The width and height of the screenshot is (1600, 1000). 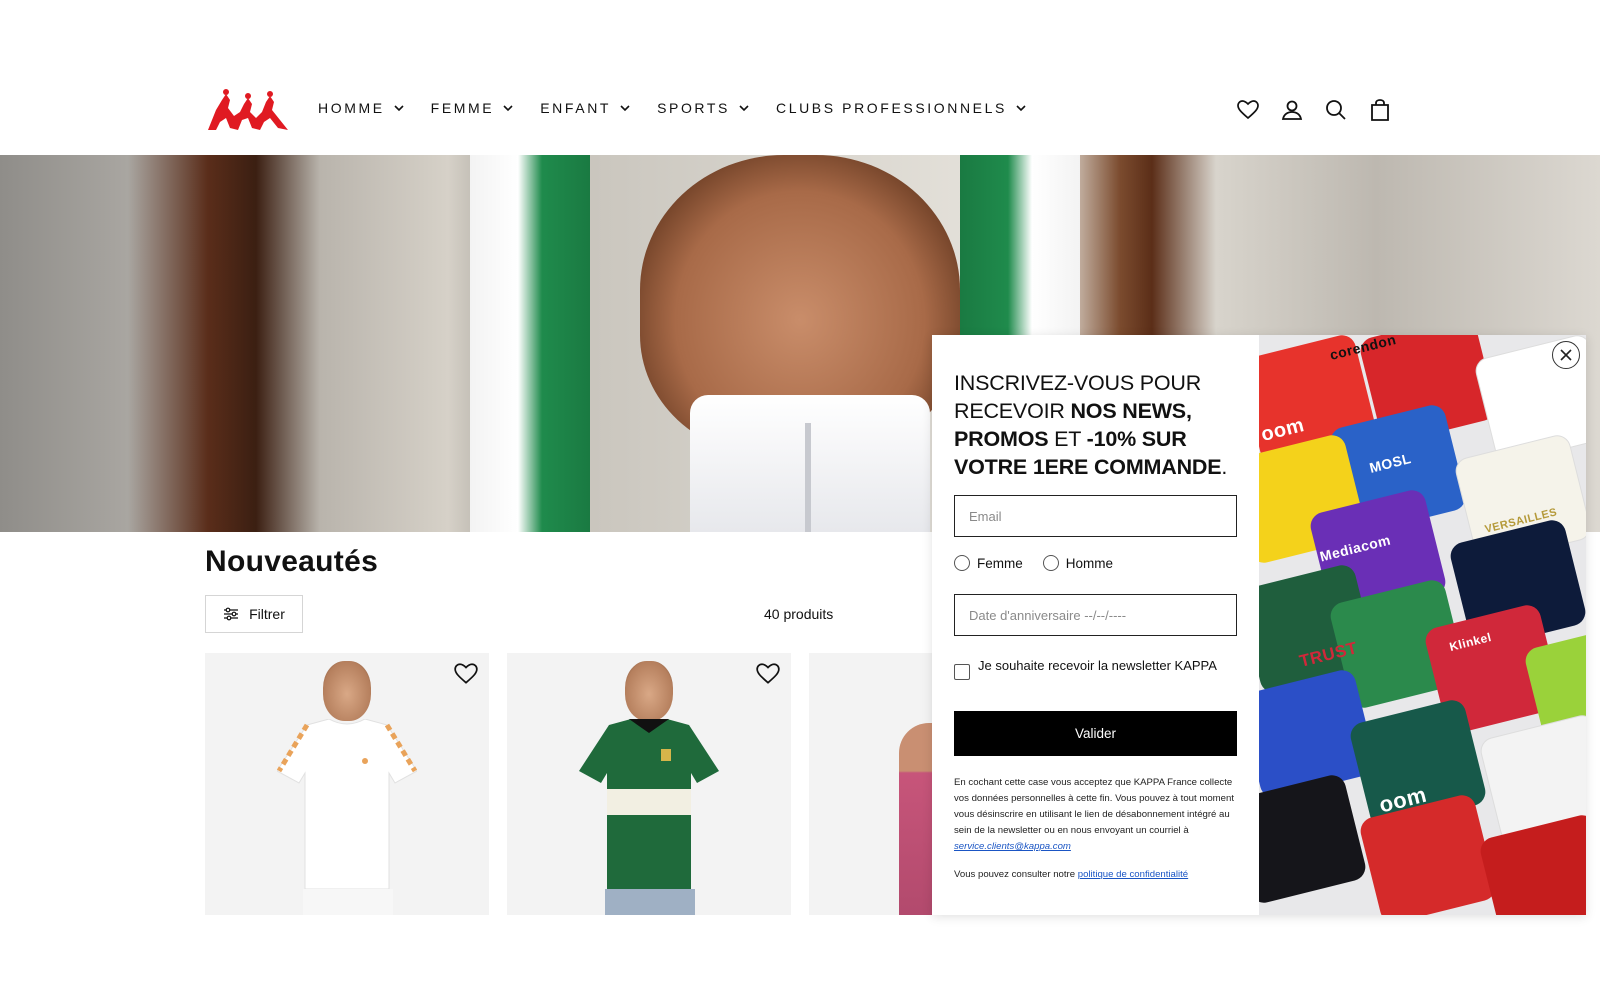 I want to click on submit-button: Valider, so click(x=1095, y=733).